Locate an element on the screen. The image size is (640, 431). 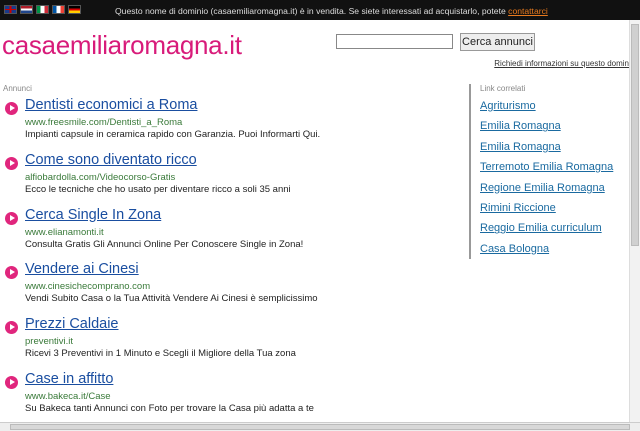
netherlands-flag-icon is located at coordinates (26, 9).